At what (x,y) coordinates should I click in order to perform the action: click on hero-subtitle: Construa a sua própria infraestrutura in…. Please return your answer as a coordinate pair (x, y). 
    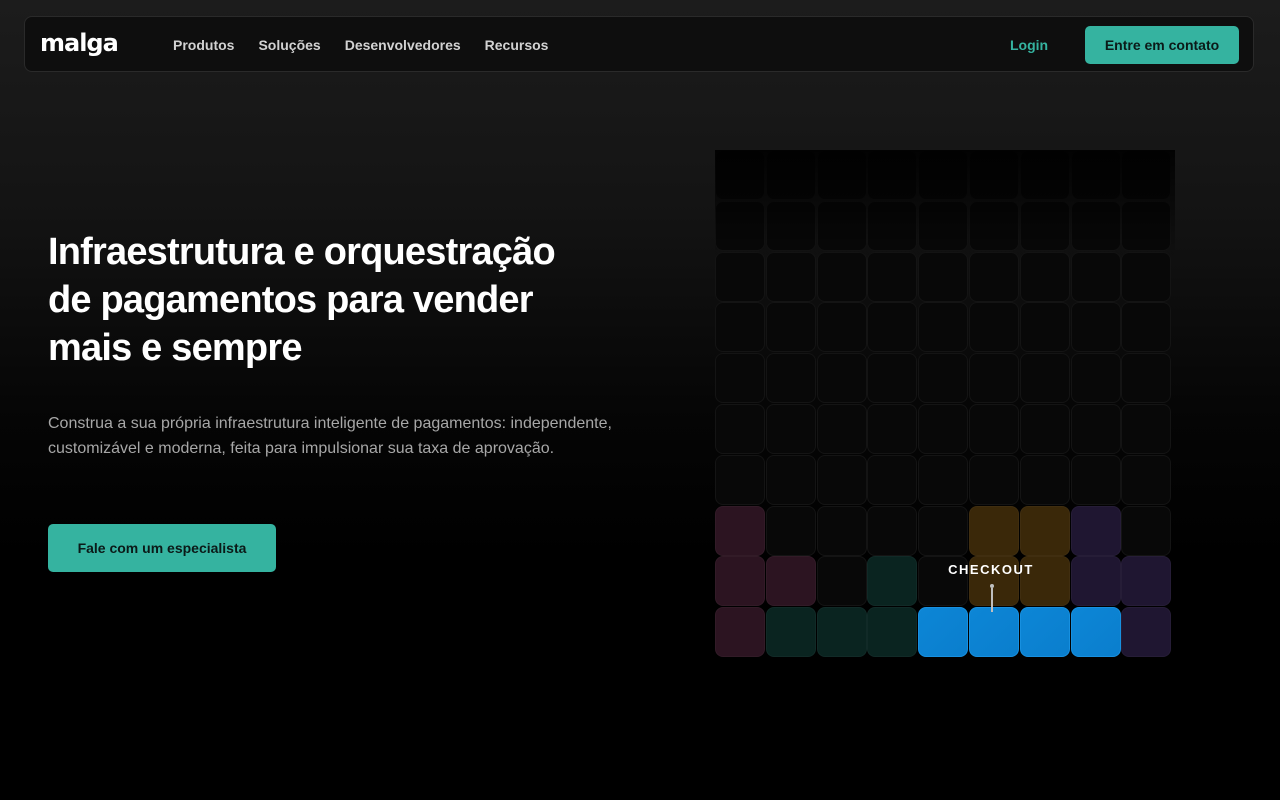
    Looking at the image, I should click on (330, 436).